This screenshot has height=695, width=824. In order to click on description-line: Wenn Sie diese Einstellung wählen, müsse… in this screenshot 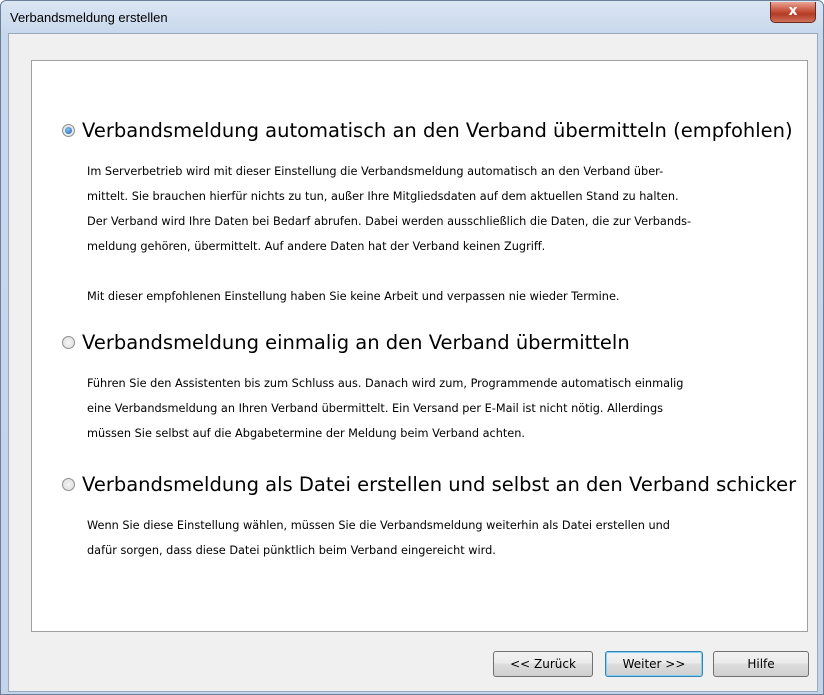, I will do `click(378, 525)`.